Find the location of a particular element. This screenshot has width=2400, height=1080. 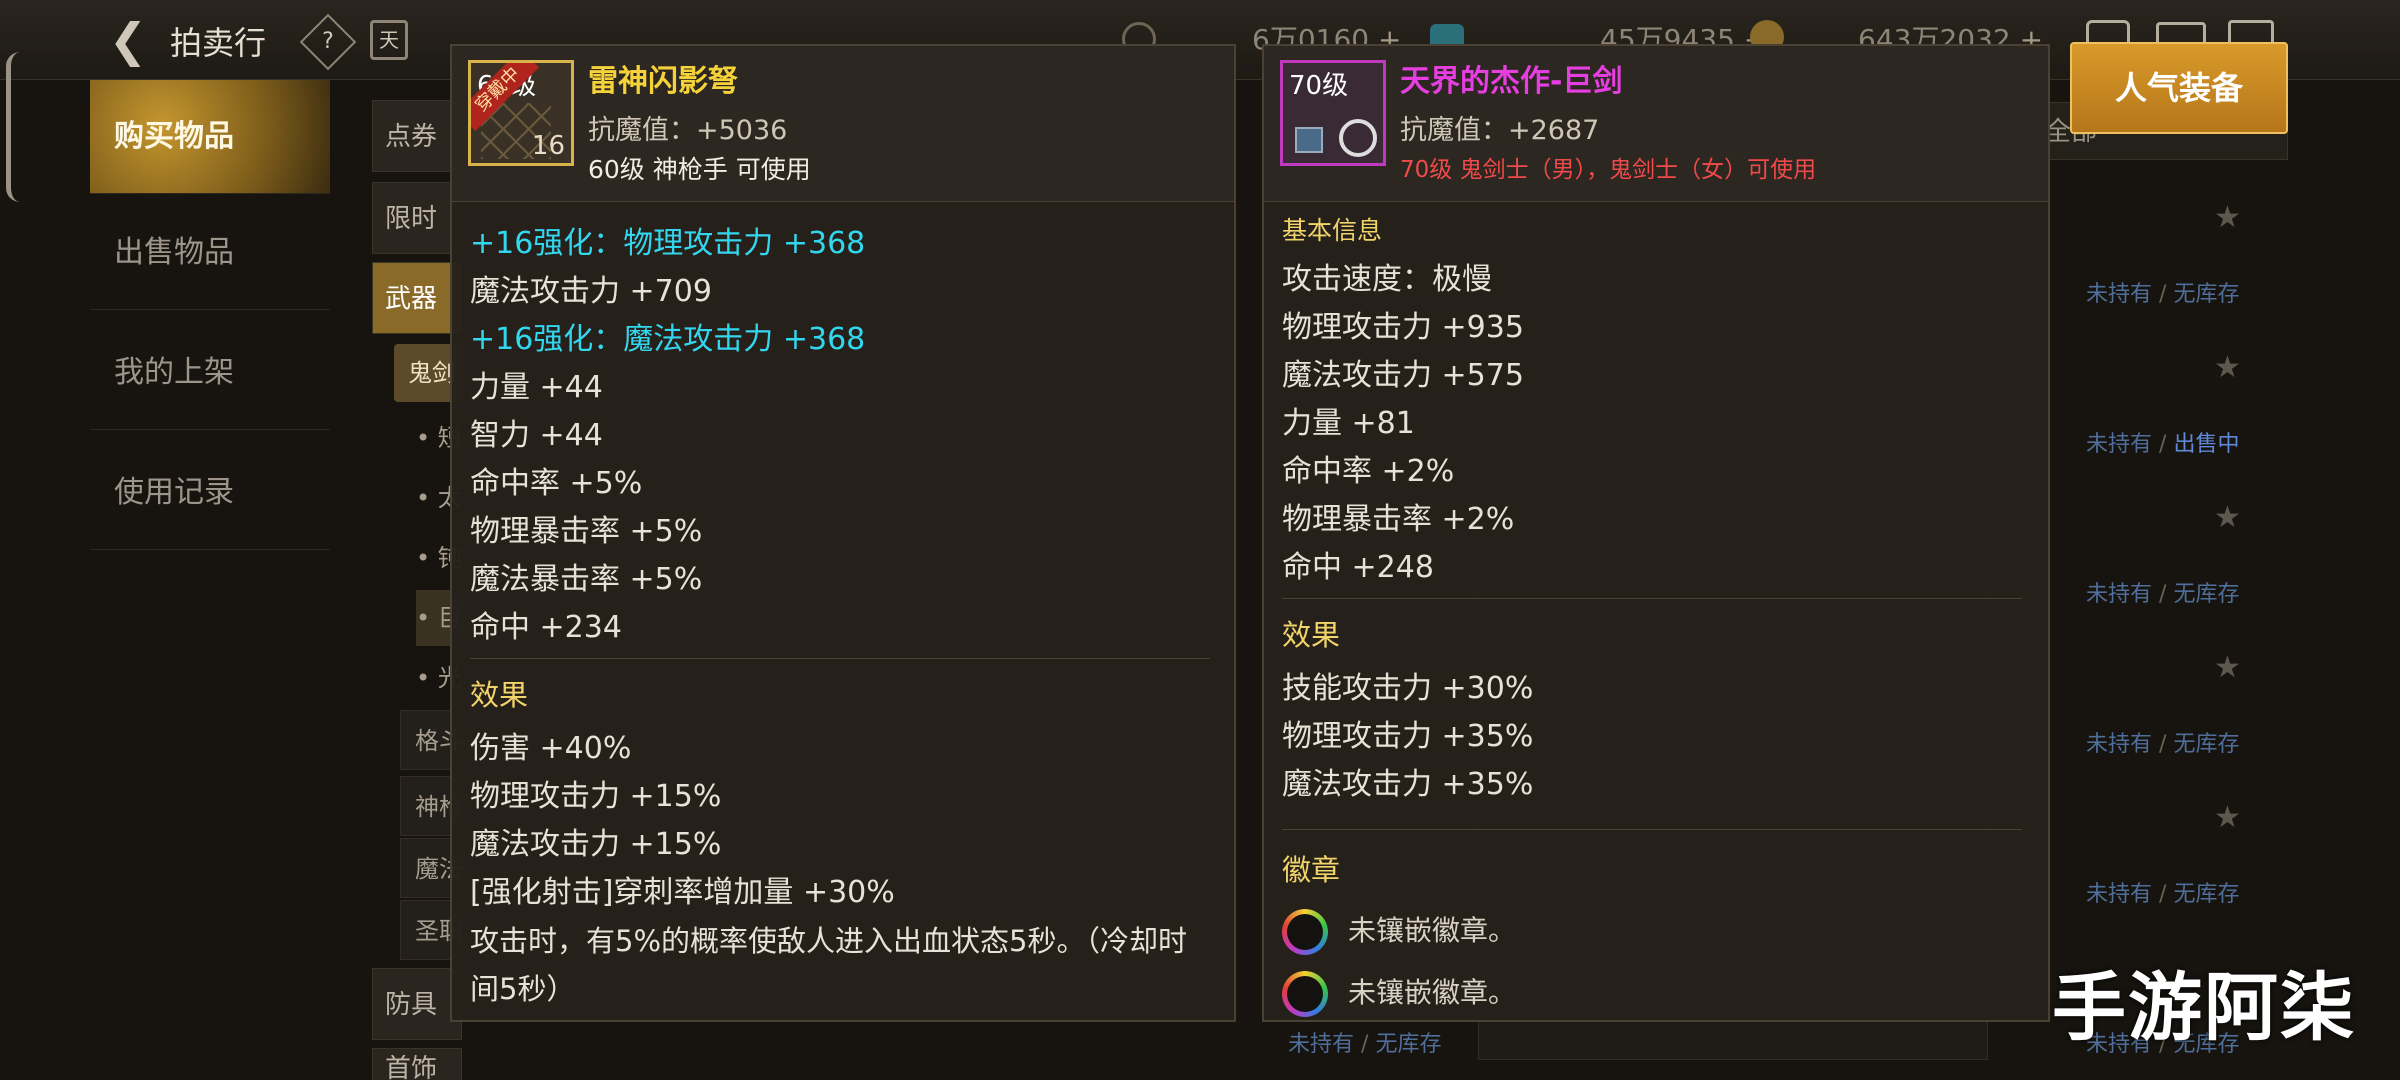

basic-info-title: 基本信息 is located at coordinates (1332, 230).